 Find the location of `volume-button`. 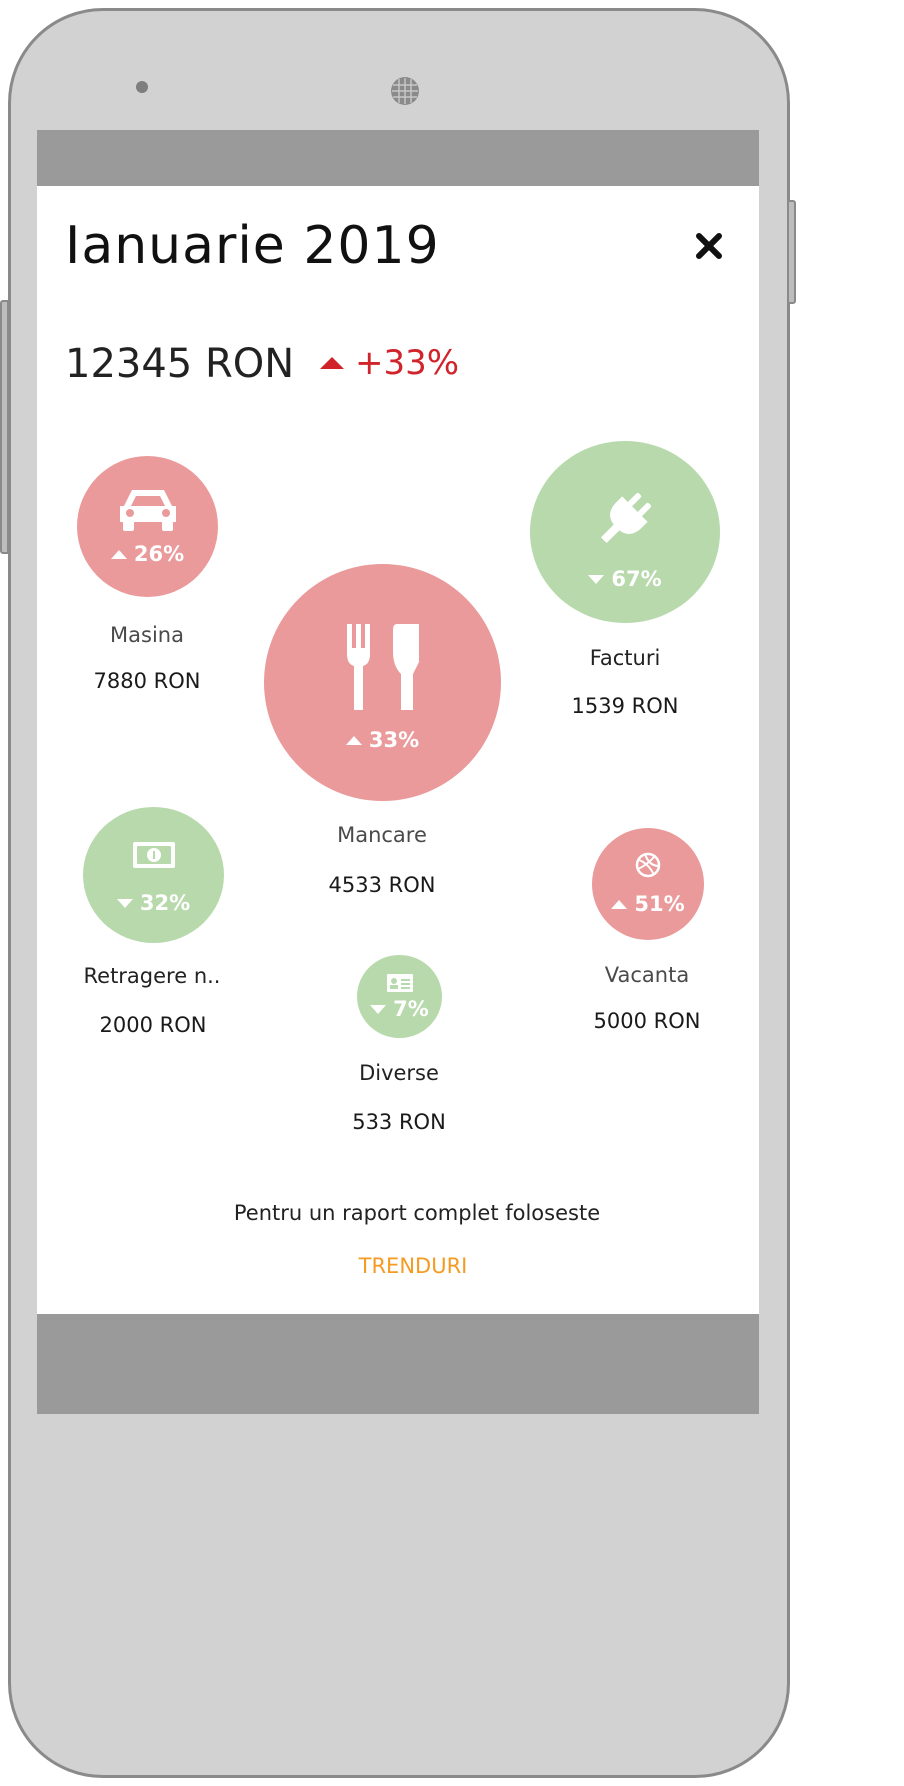

volume-button is located at coordinates (4, 427).